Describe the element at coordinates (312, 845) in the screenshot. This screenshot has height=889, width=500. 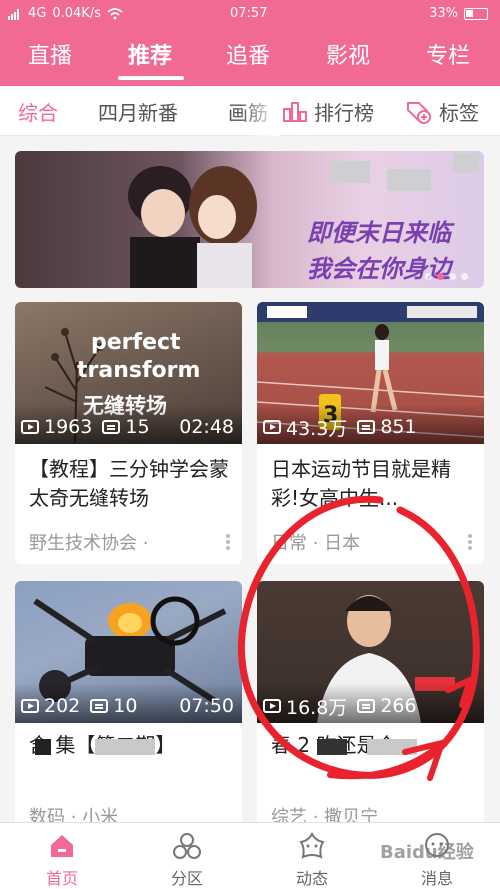
I see `activity-icon` at that location.